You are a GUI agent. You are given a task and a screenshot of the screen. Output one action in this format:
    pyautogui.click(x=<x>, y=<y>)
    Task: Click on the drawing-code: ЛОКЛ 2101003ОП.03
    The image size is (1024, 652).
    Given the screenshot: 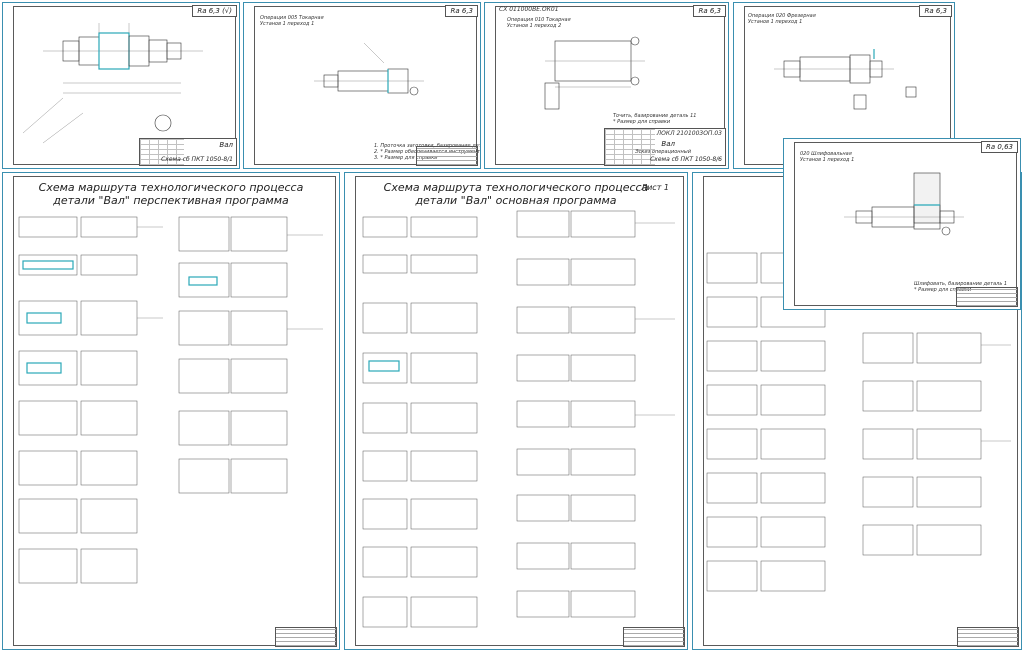 What is the action you would take?
    pyautogui.click(x=689, y=133)
    